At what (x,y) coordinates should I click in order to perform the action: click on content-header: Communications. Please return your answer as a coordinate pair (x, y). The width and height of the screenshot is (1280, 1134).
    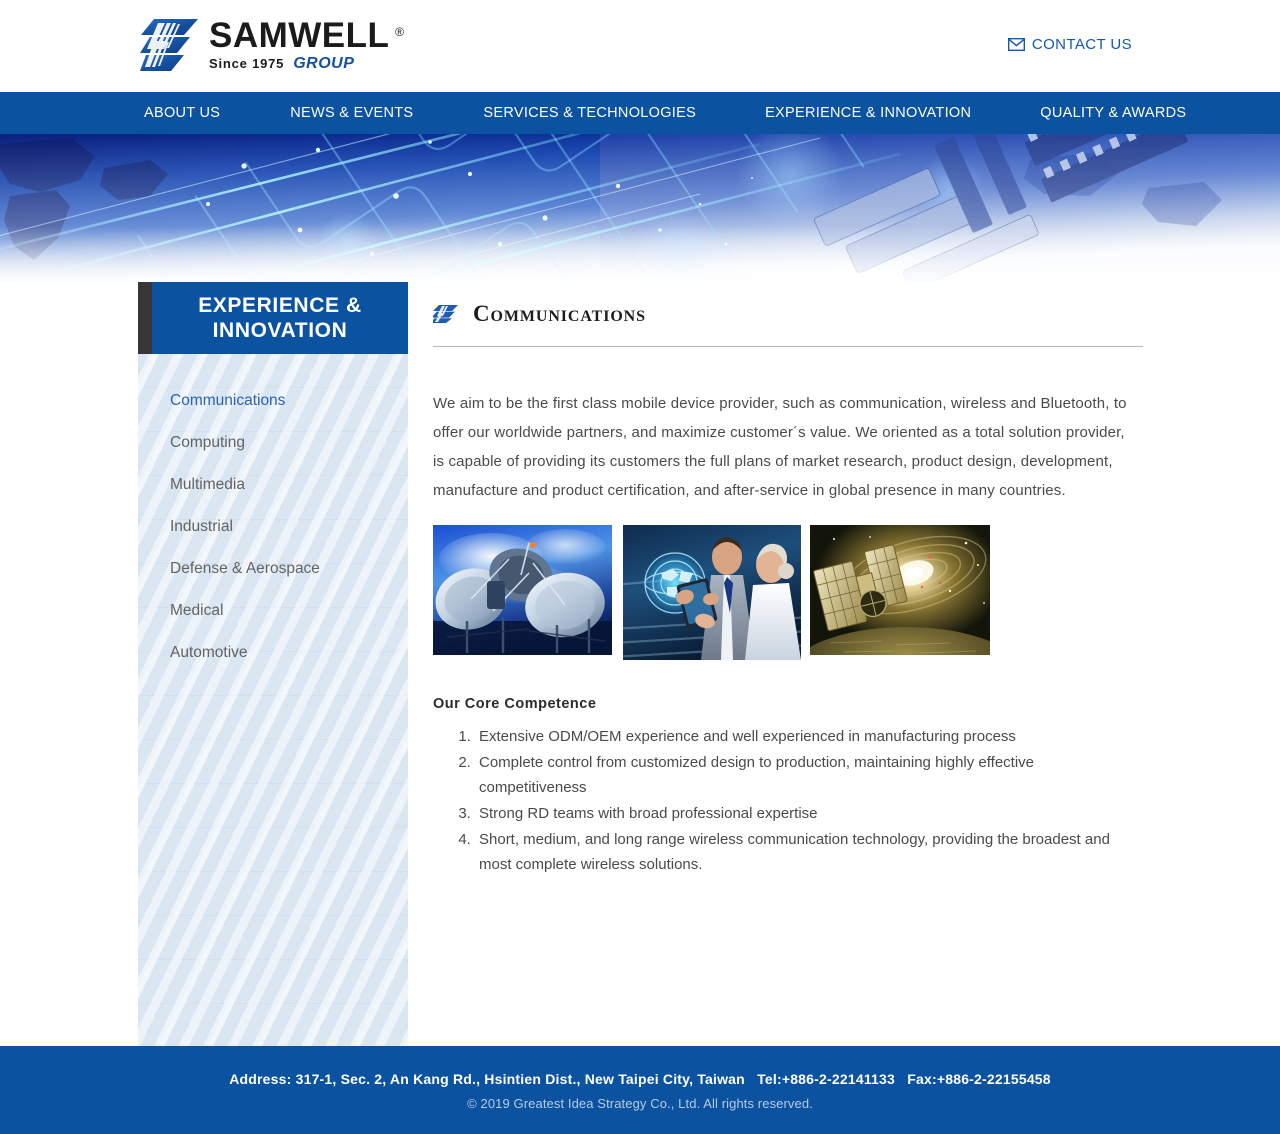
    Looking at the image, I should click on (788, 314).